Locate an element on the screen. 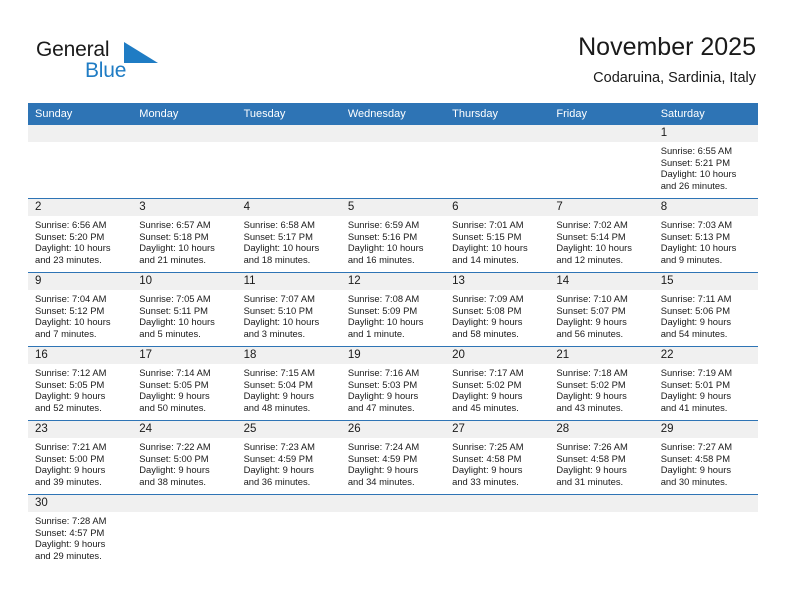  day-number: 25 is located at coordinates (288, 429).